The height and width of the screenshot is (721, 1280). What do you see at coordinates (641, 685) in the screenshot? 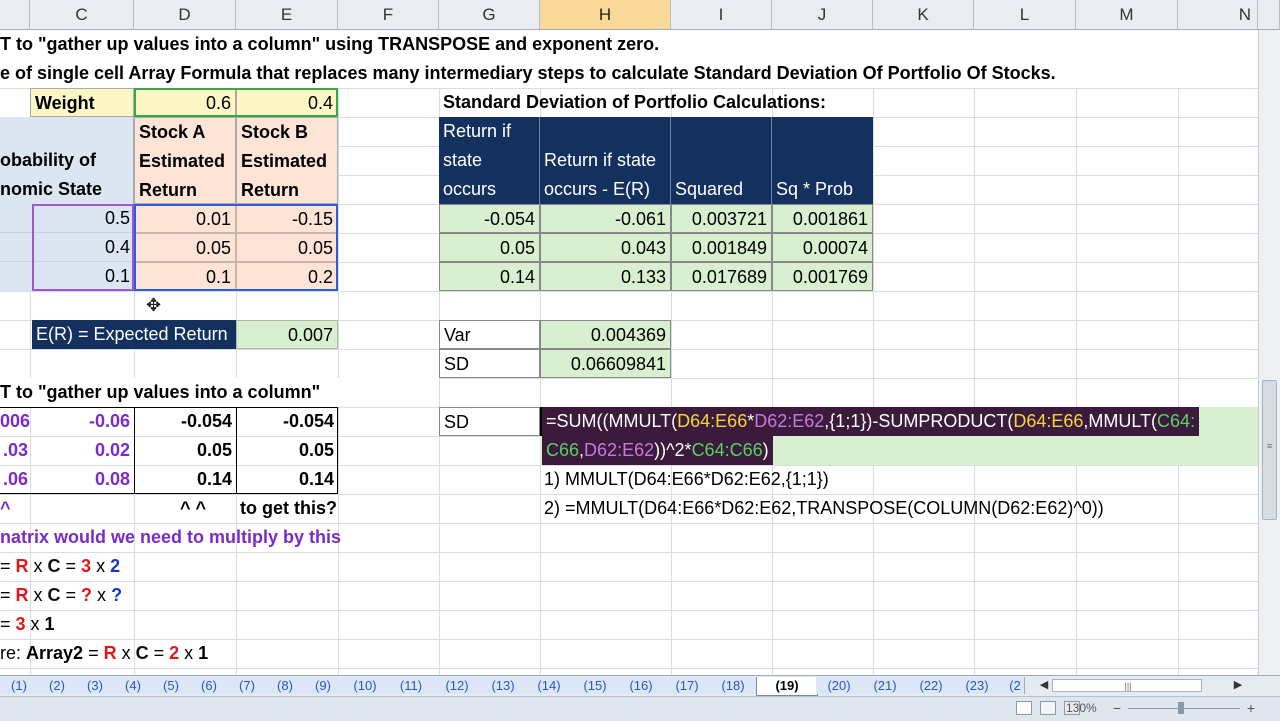
I see `sheet-tab: (16)` at bounding box center [641, 685].